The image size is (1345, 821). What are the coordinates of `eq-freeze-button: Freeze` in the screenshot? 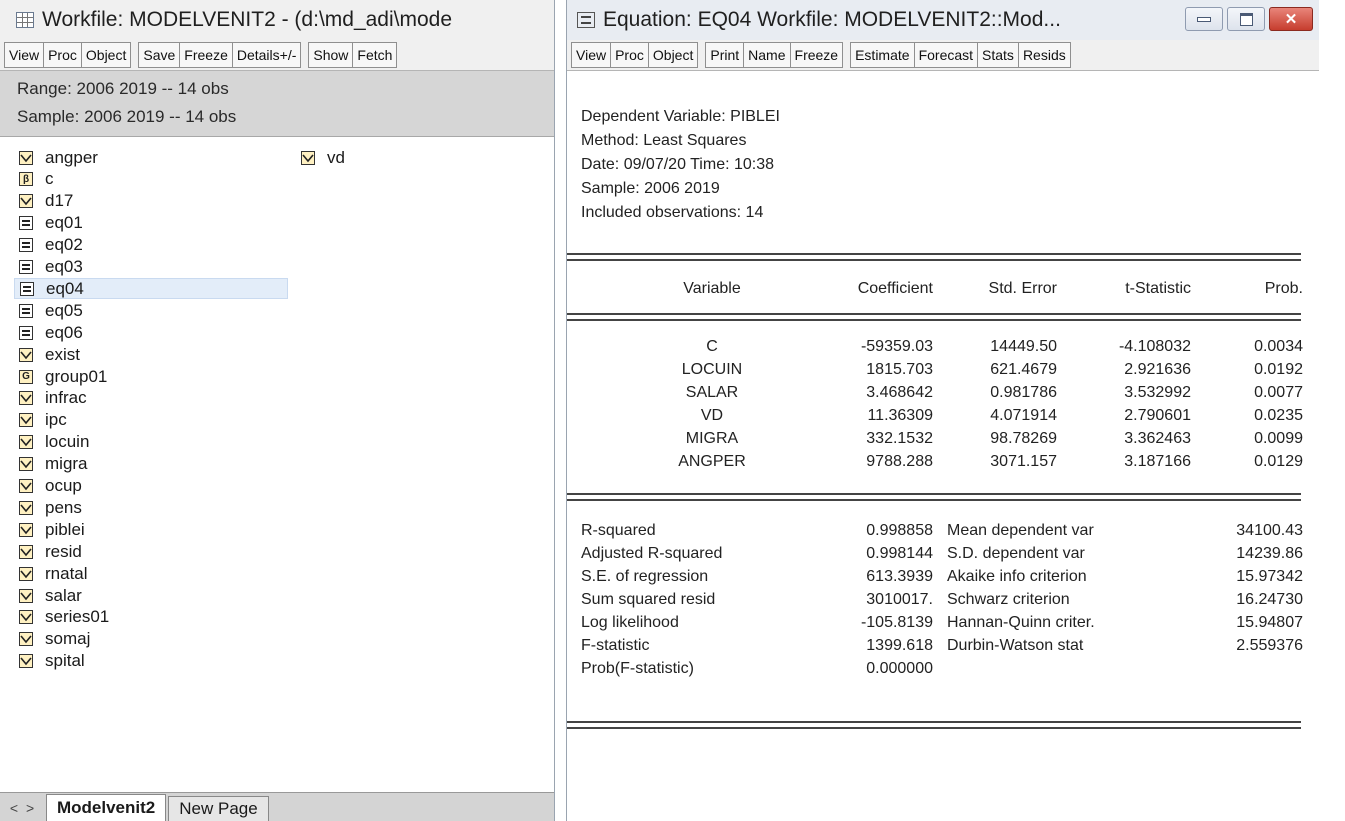 It's located at (816, 55).